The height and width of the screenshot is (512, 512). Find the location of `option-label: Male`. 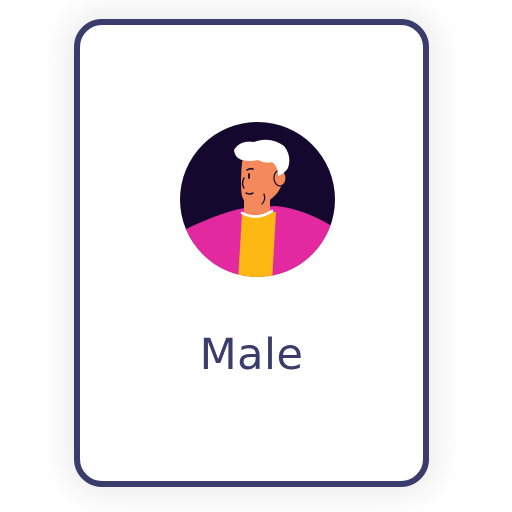

option-label: Male is located at coordinates (251, 355).